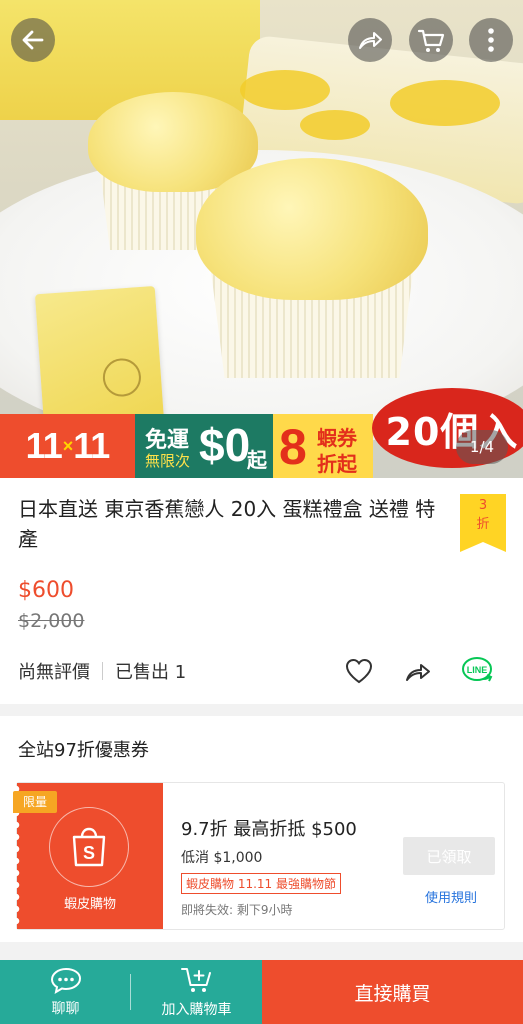 The width and height of the screenshot is (523, 1024). I want to click on back-button, so click(33, 40).